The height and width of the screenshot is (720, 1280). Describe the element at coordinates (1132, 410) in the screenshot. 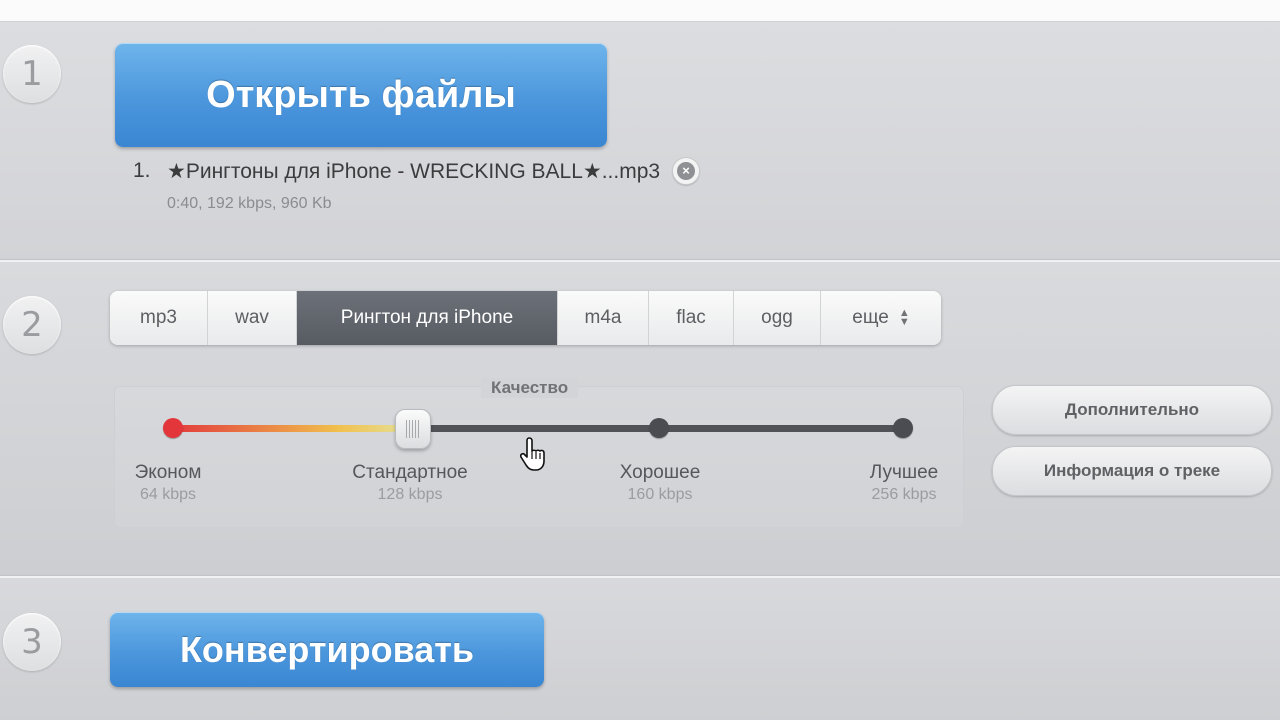

I see `advanced-button: Дополнительно` at that location.